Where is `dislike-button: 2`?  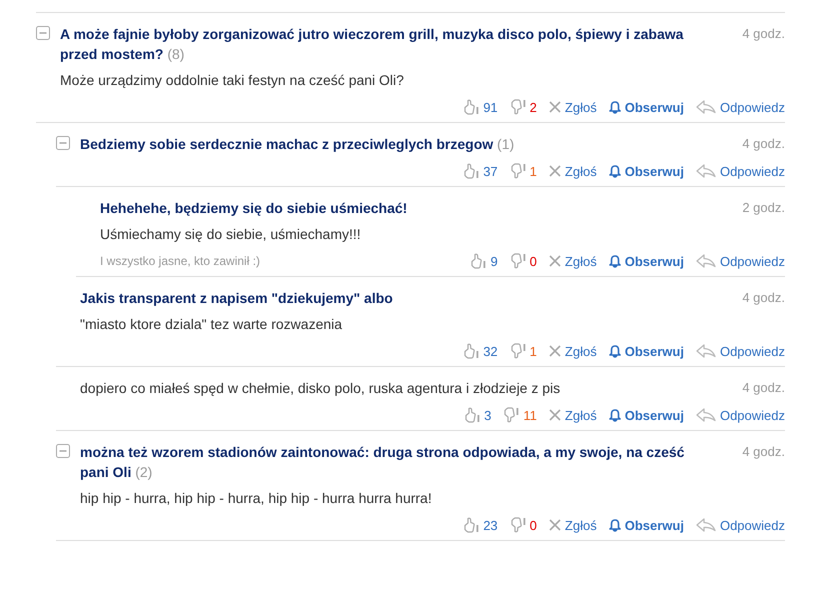 dislike-button: 2 is located at coordinates (523, 107).